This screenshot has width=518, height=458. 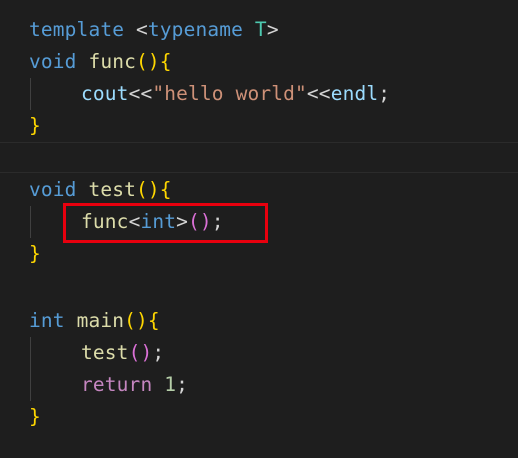 I want to click on red-highlight-box, so click(x=165, y=223).